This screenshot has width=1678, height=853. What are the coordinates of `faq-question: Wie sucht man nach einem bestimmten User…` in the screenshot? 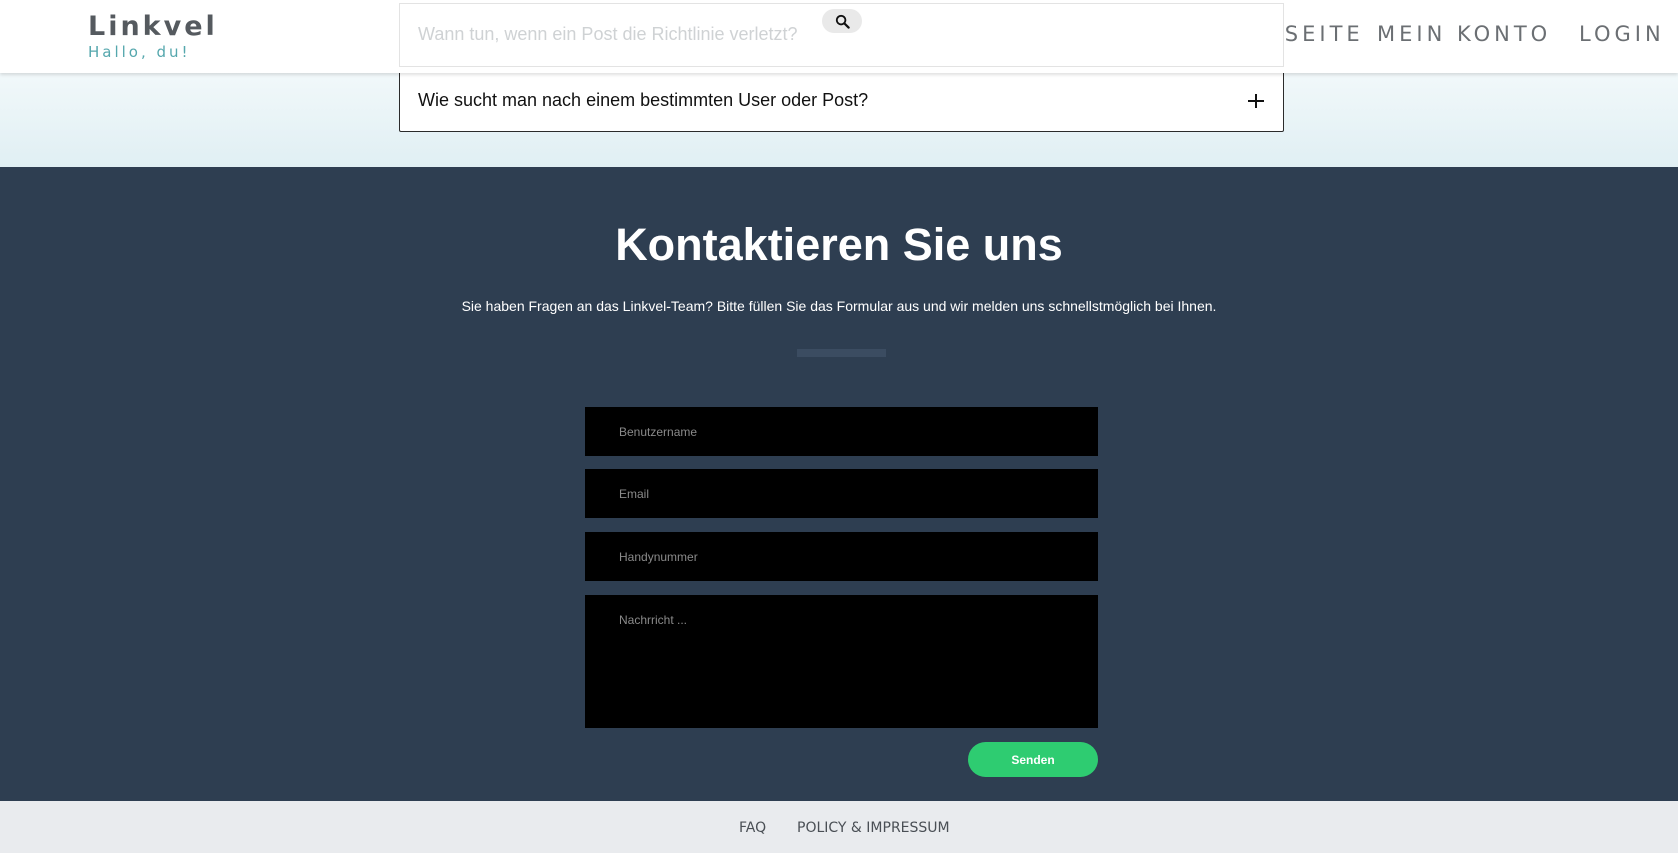 It's located at (643, 100).